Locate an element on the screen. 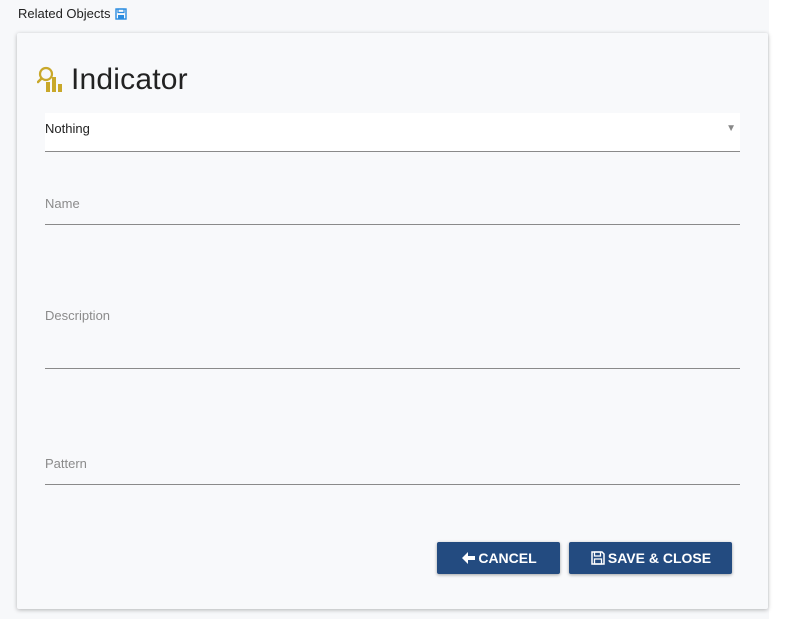 The image size is (805, 619). page-title: Indicator is located at coordinates (129, 79).